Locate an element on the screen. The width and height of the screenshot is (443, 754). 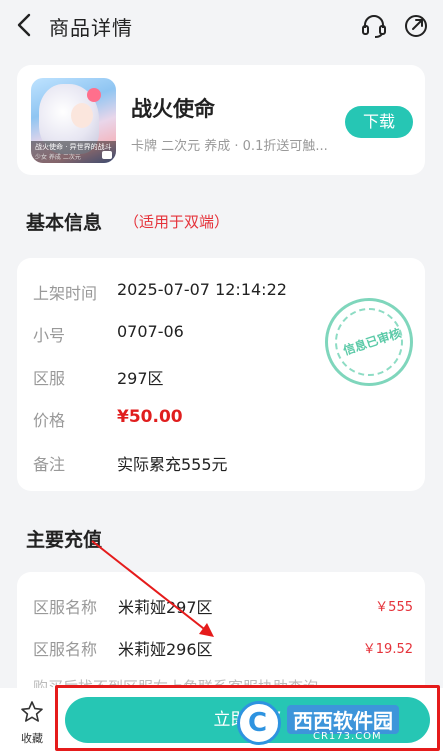
info-value: 297区 is located at coordinates (140, 378).